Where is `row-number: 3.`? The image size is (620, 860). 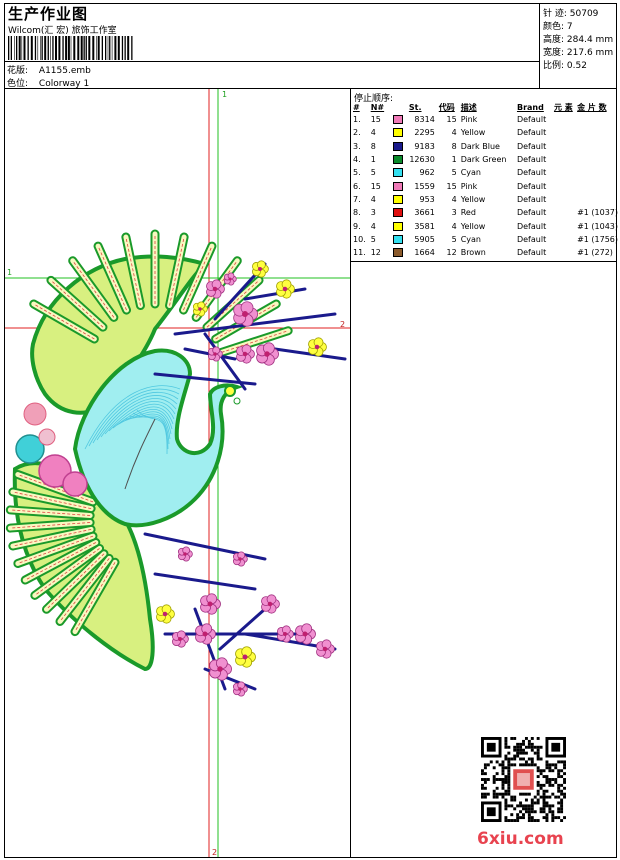 row-number: 3. is located at coordinates (357, 146).